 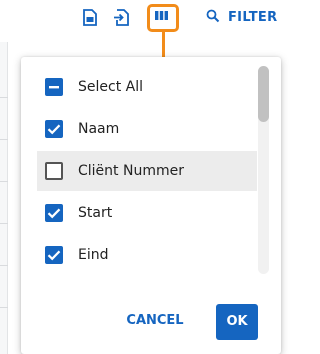 I want to click on option-eind: Eind, so click(x=147, y=255).